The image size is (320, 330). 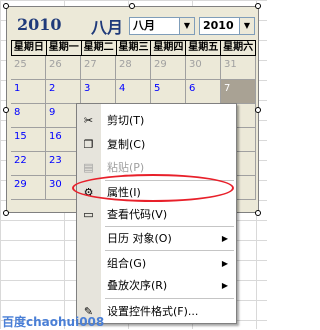 What do you see at coordinates (88, 214) in the screenshot?
I see `view-code-icon: ▭` at bounding box center [88, 214].